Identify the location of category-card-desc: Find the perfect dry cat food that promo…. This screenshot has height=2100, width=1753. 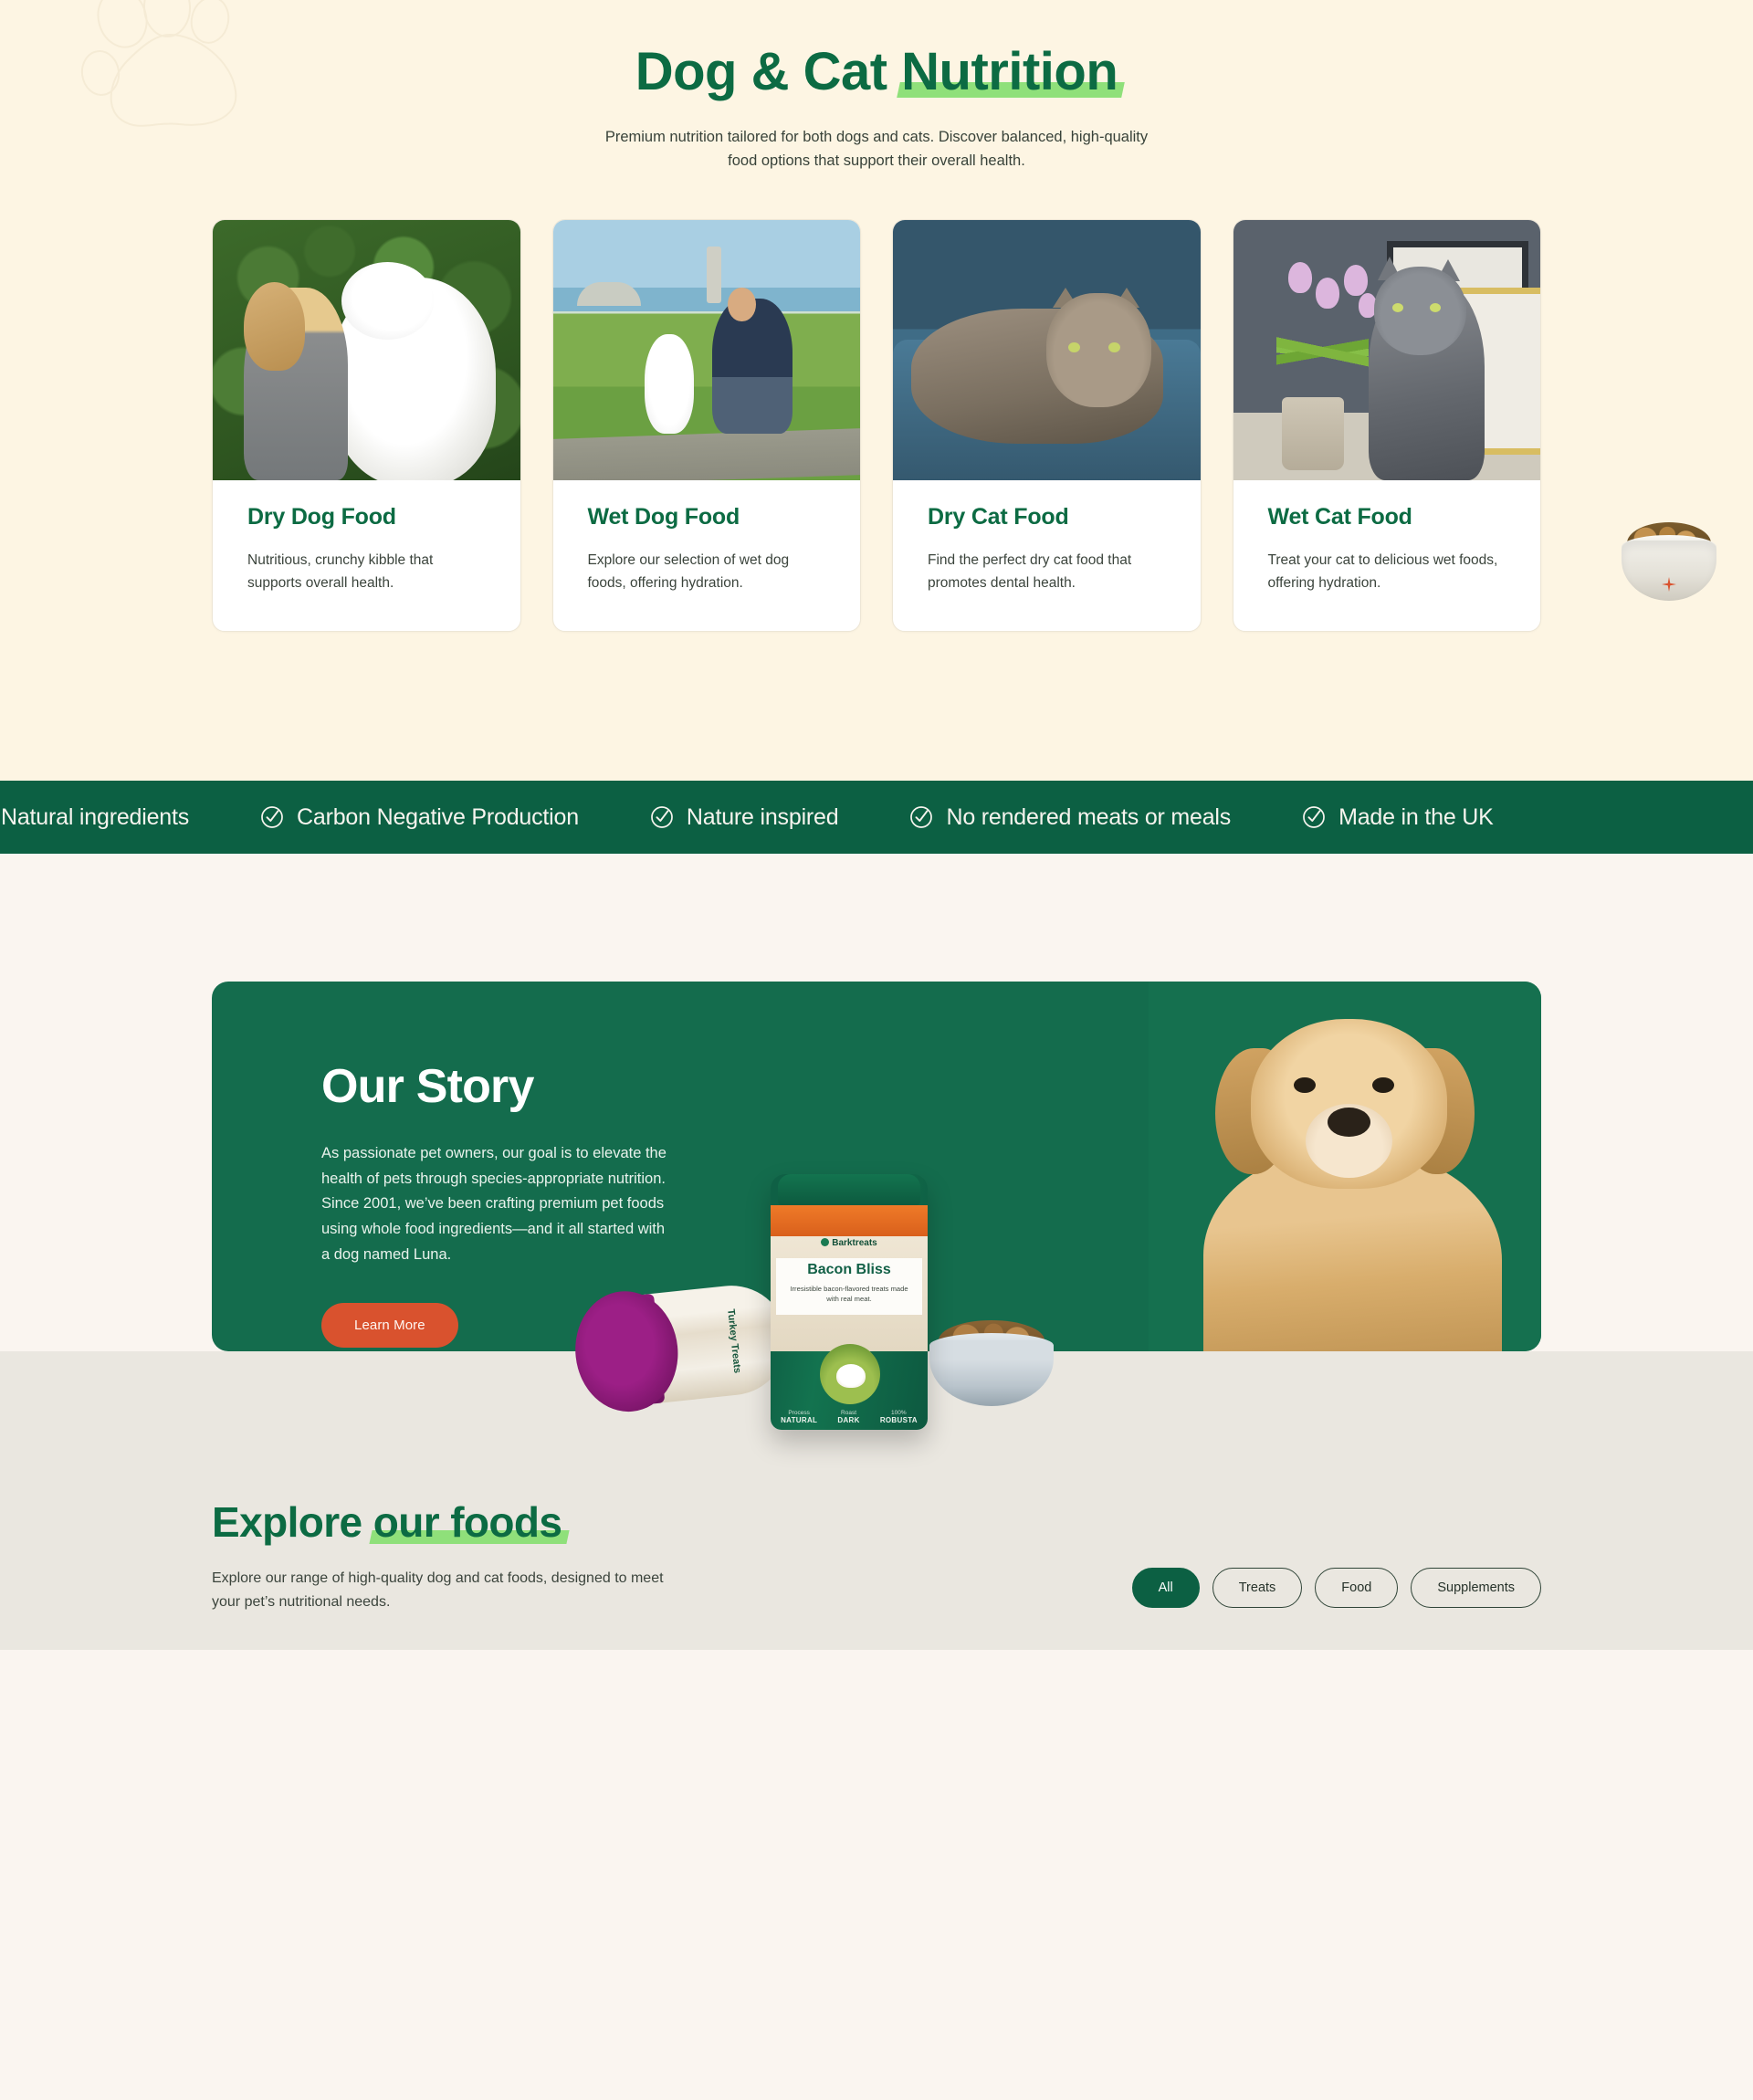
(1030, 572).